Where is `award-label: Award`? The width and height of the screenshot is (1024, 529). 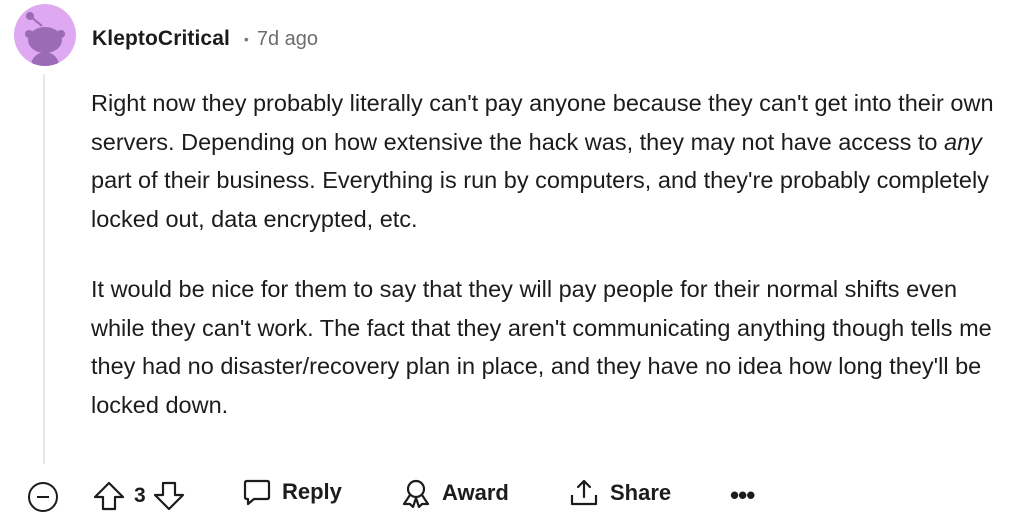
award-label: Award is located at coordinates (475, 492).